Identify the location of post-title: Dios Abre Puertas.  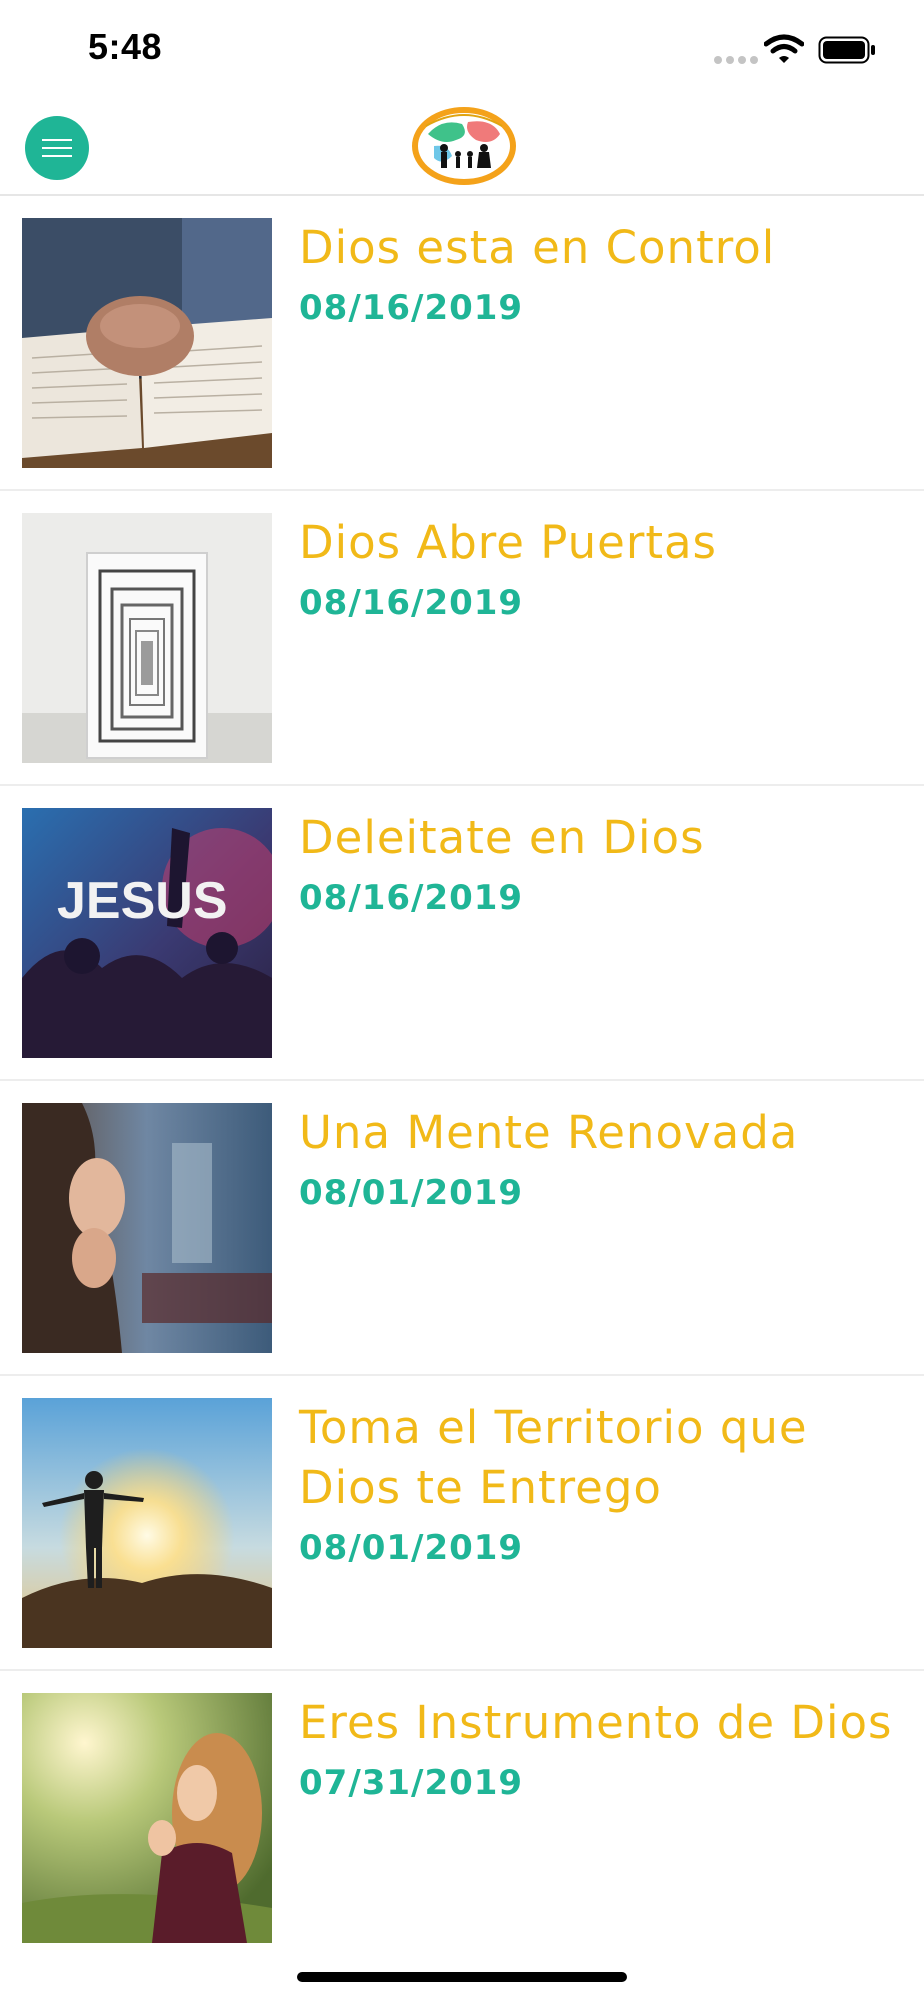
(508, 542).